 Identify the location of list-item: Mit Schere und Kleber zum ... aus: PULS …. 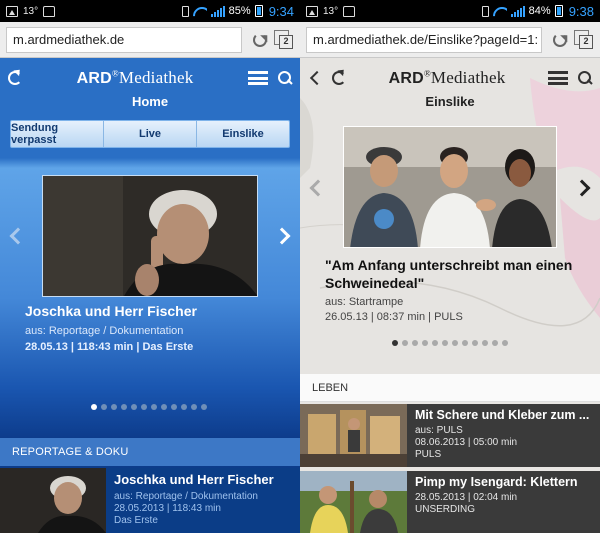
(450, 435).